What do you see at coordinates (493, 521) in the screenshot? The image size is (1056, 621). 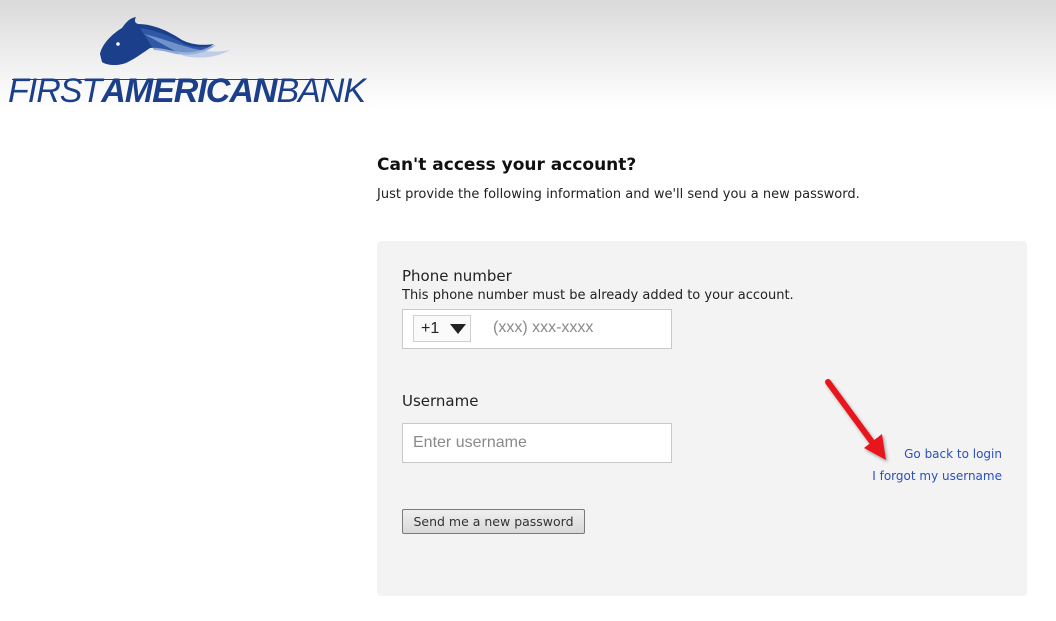 I see `send-new-password-button: Send me a new password` at bounding box center [493, 521].